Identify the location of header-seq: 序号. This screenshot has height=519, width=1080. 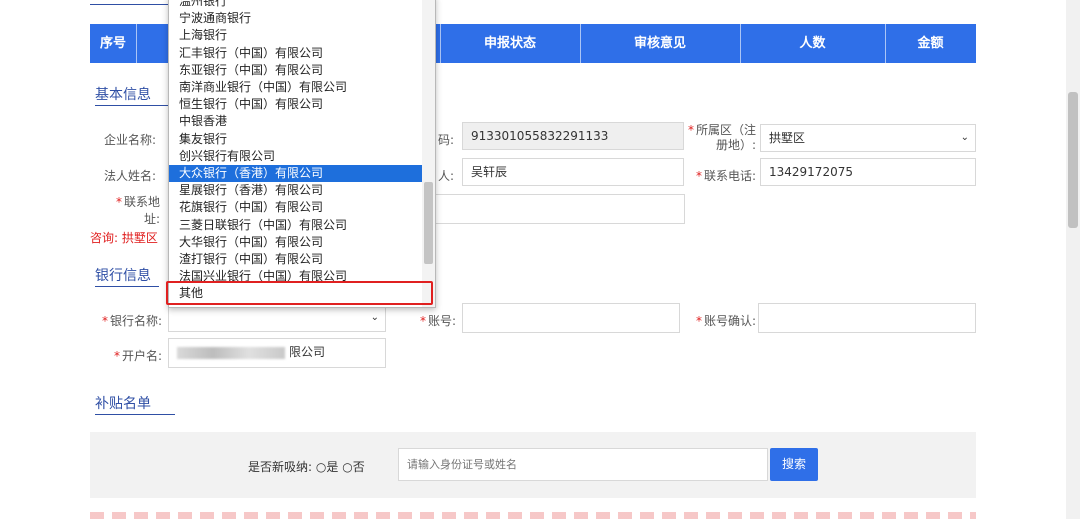
(112, 43).